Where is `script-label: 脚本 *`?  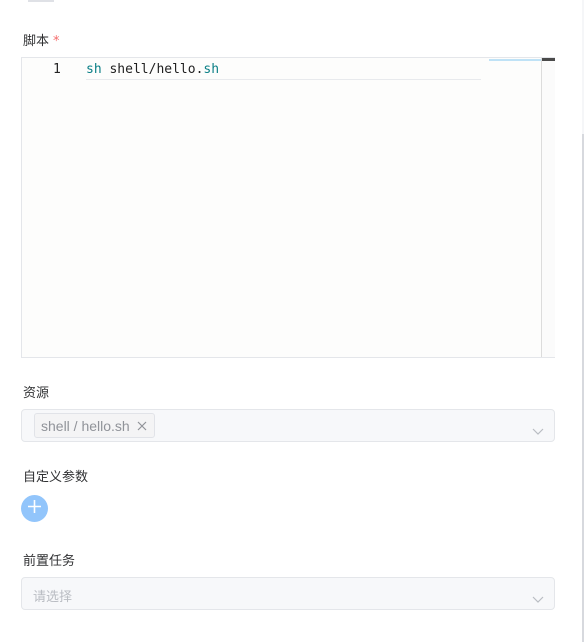 script-label: 脚本 * is located at coordinates (41, 42).